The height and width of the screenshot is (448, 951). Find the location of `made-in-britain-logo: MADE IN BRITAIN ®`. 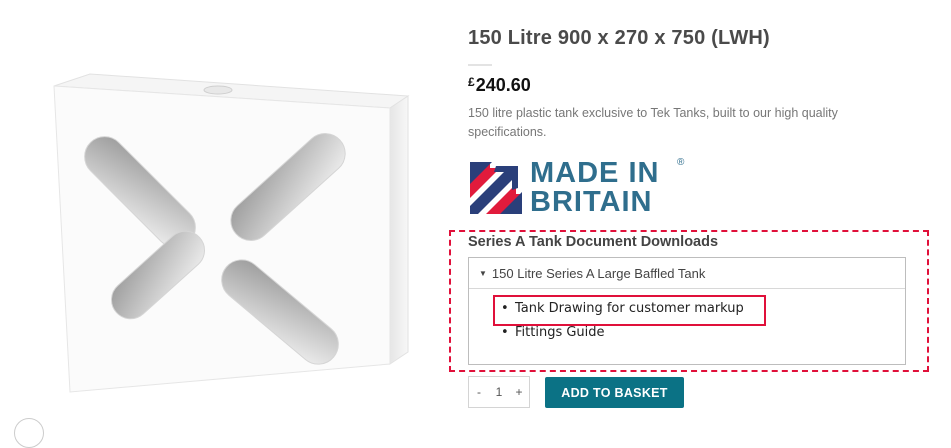

made-in-britain-logo: MADE IN BRITAIN ® is located at coordinates (590, 187).